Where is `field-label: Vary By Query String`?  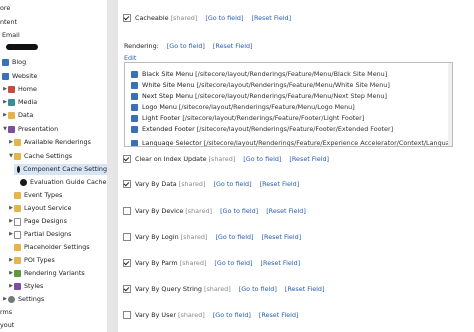
field-label: Vary By Query String is located at coordinates (168, 289).